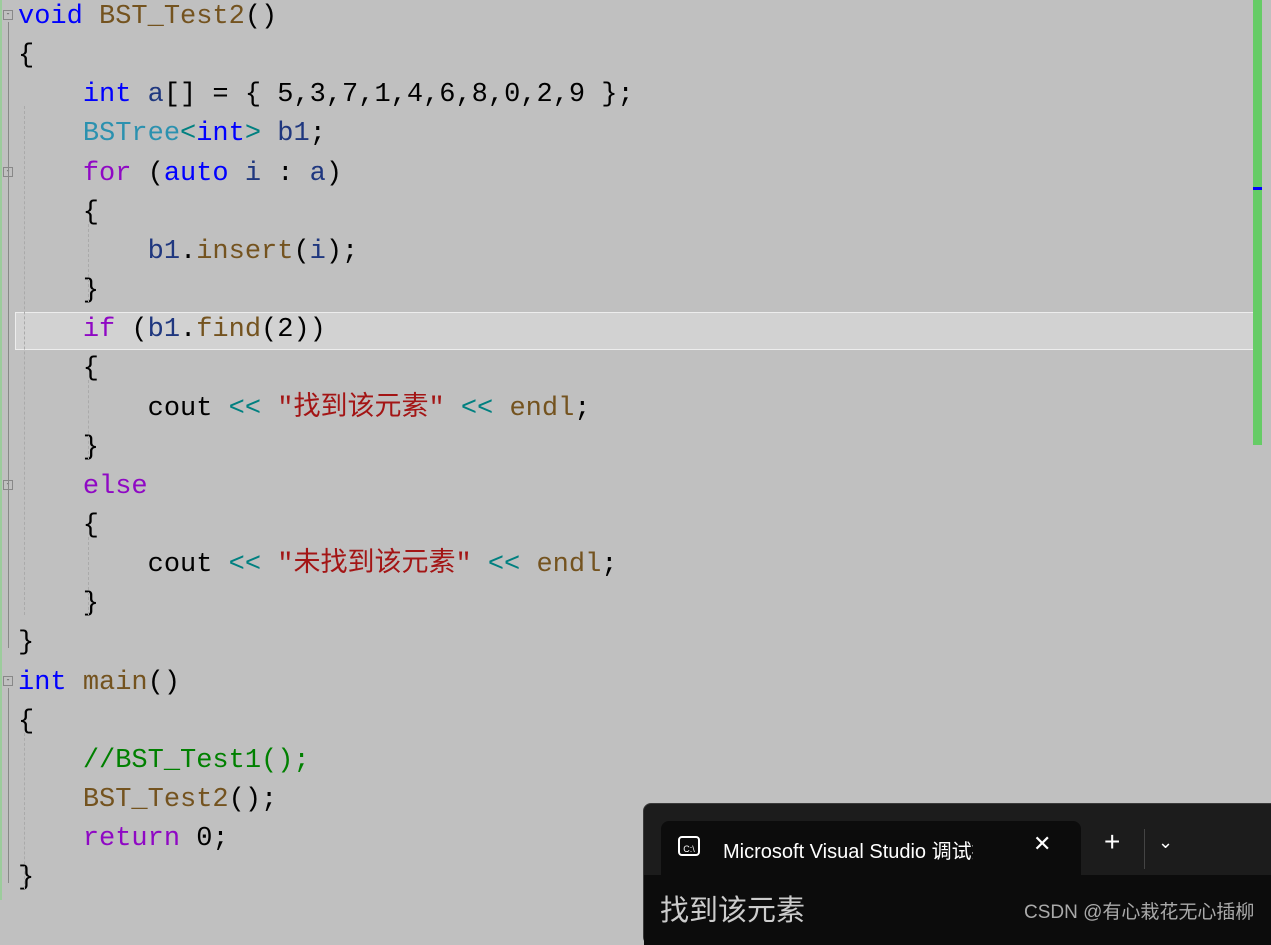 This screenshot has width=1271, height=945. Describe the element at coordinates (115, 682) in the screenshot. I see `code-token: main` at that location.